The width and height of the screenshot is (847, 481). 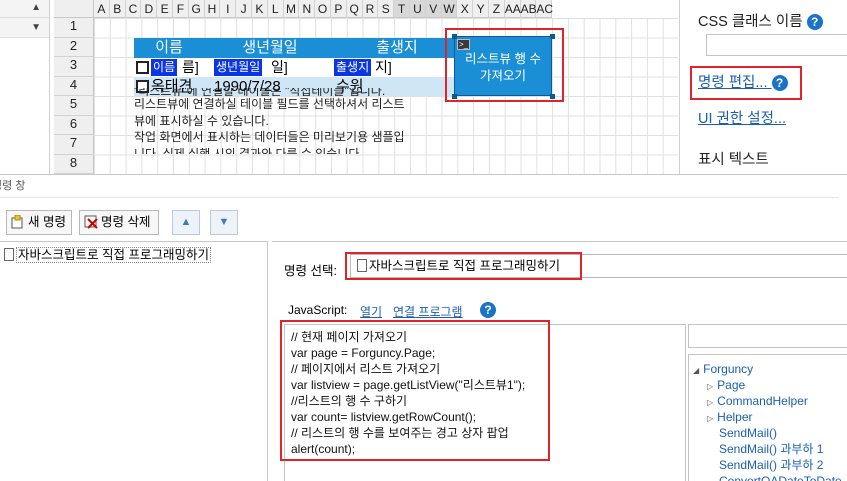 I want to click on css-class-label-text: CSS 클래스 이름, so click(x=750, y=22).